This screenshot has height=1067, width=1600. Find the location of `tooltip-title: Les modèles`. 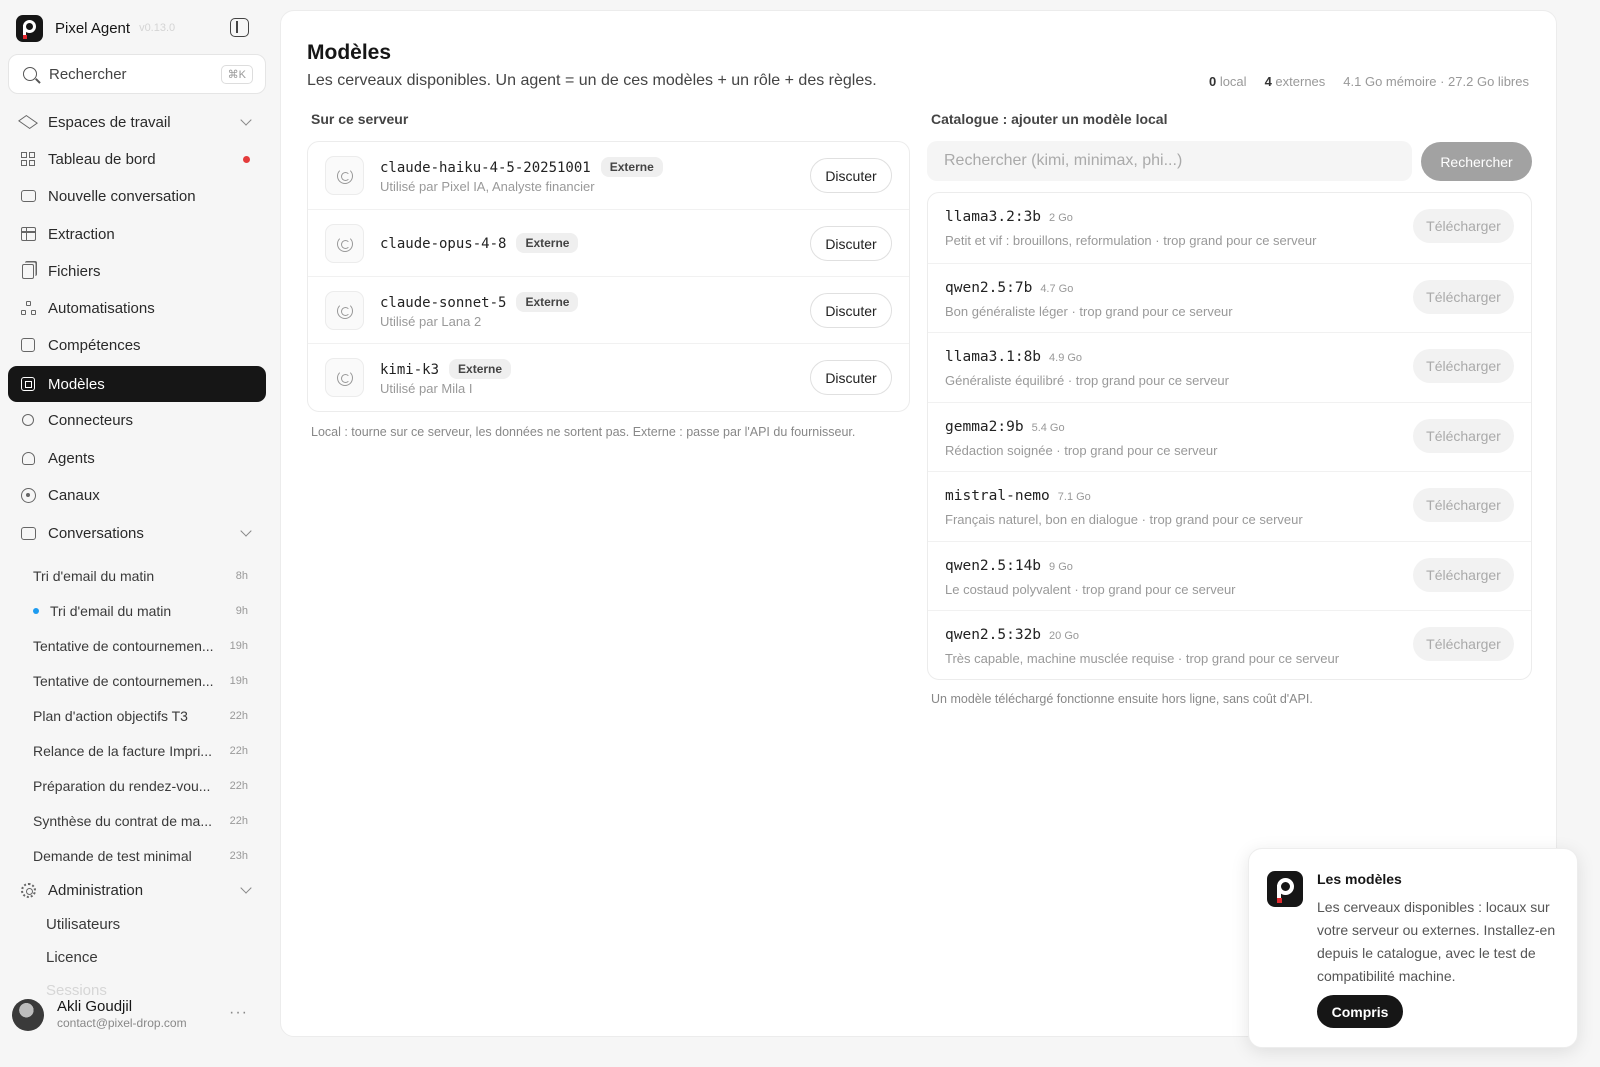

tooltip-title: Les modèles is located at coordinates (1359, 879).